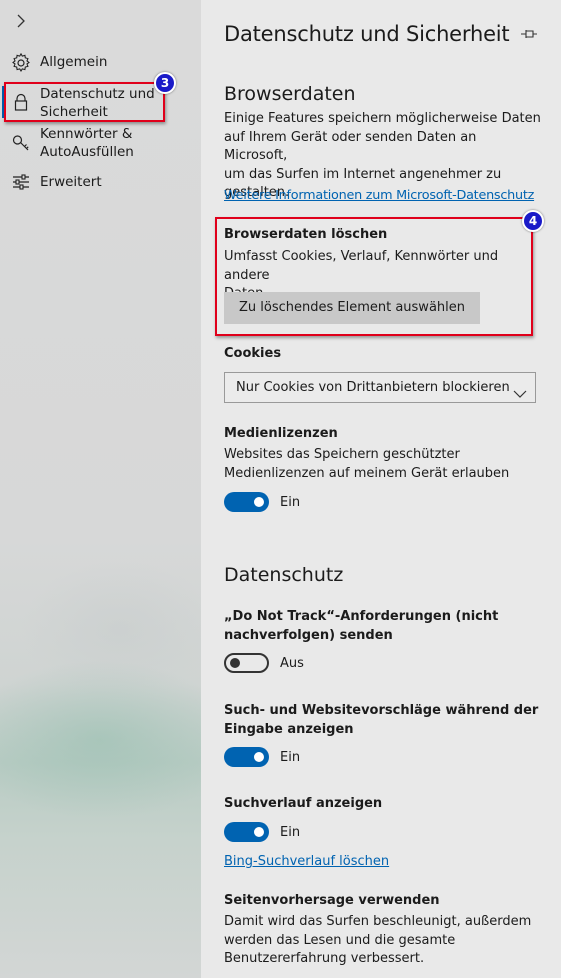 The image size is (561, 978). I want to click on page-title: Datenschutz und Sicherheit, so click(367, 34).